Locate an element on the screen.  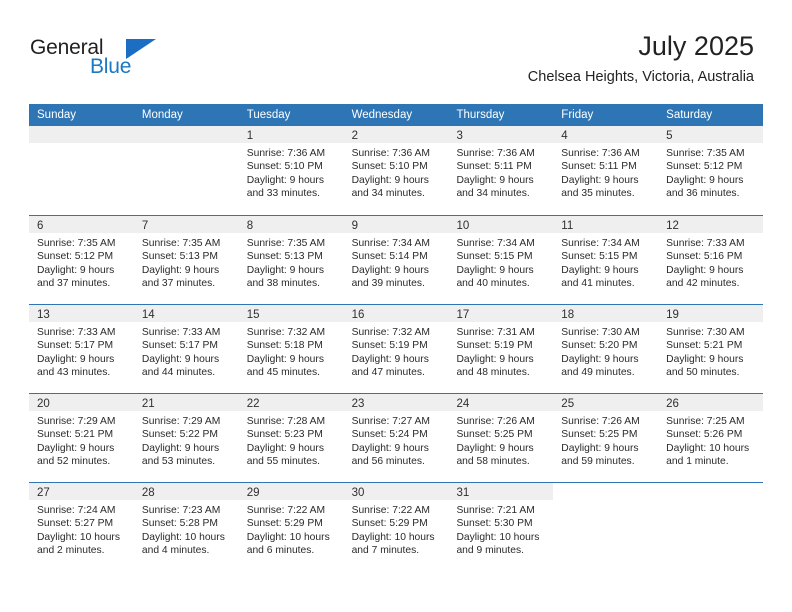
day-number-band: 12 is located at coordinates (711, 224).